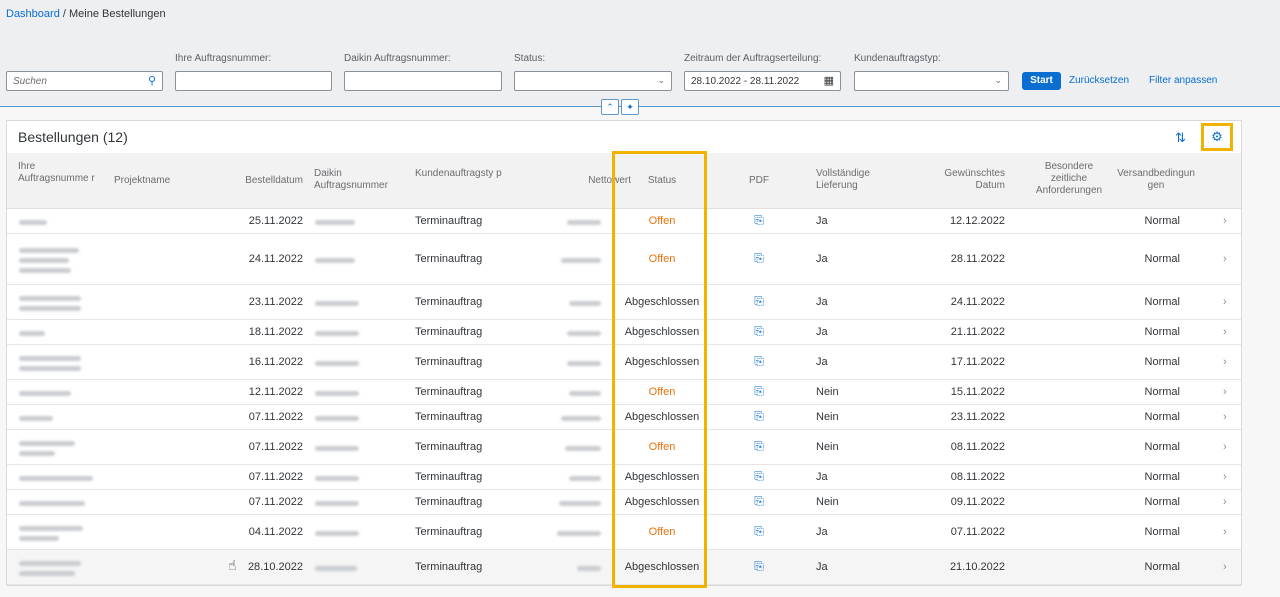 The image size is (1280, 597). Describe the element at coordinates (630, 107) in the screenshot. I see `pin-header-button: ✦` at that location.